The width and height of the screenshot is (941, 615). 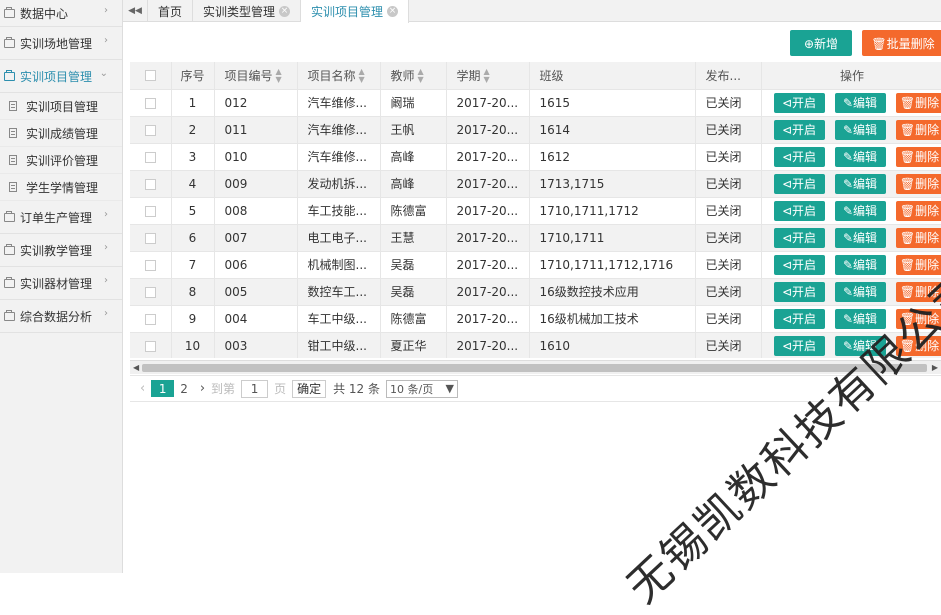 I want to click on table-row: 2011汽车维修...王帆2017-20...1614已关闭⊲开启✎编辑🗑删除, so click(x=535, y=129).